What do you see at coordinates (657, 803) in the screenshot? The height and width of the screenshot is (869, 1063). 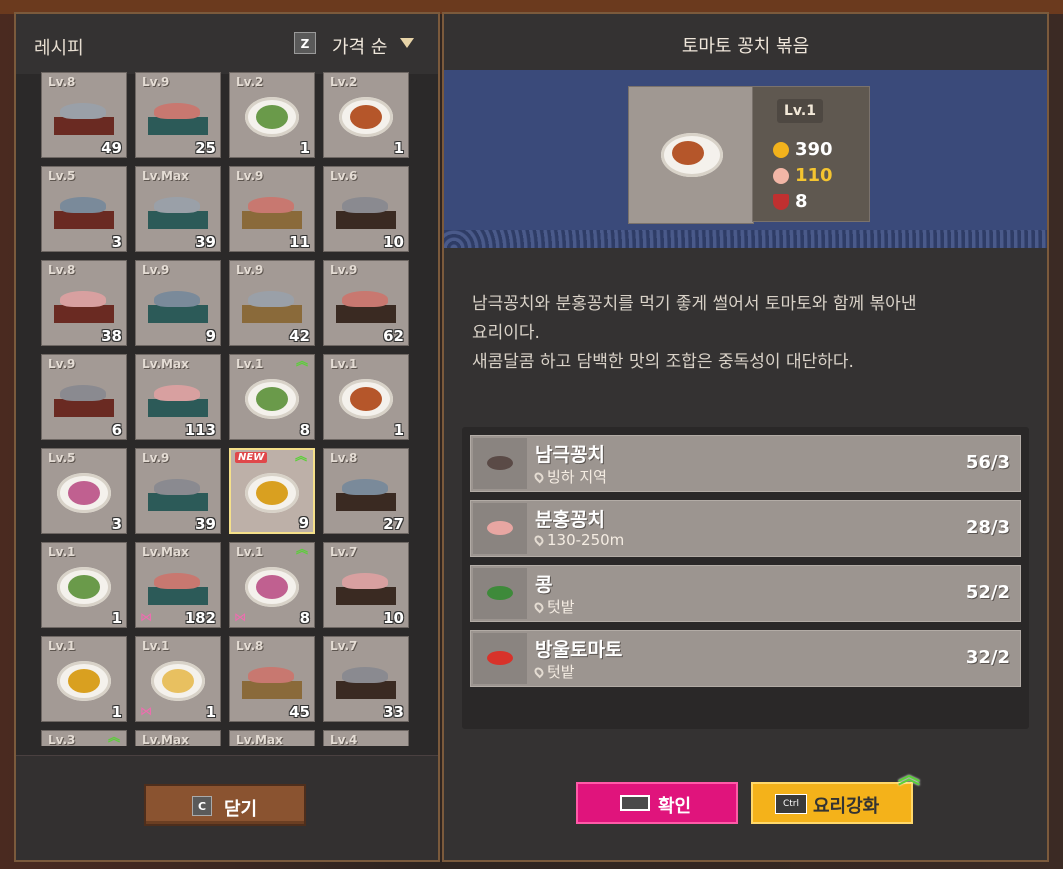 I see `confirm-button: 확인` at bounding box center [657, 803].